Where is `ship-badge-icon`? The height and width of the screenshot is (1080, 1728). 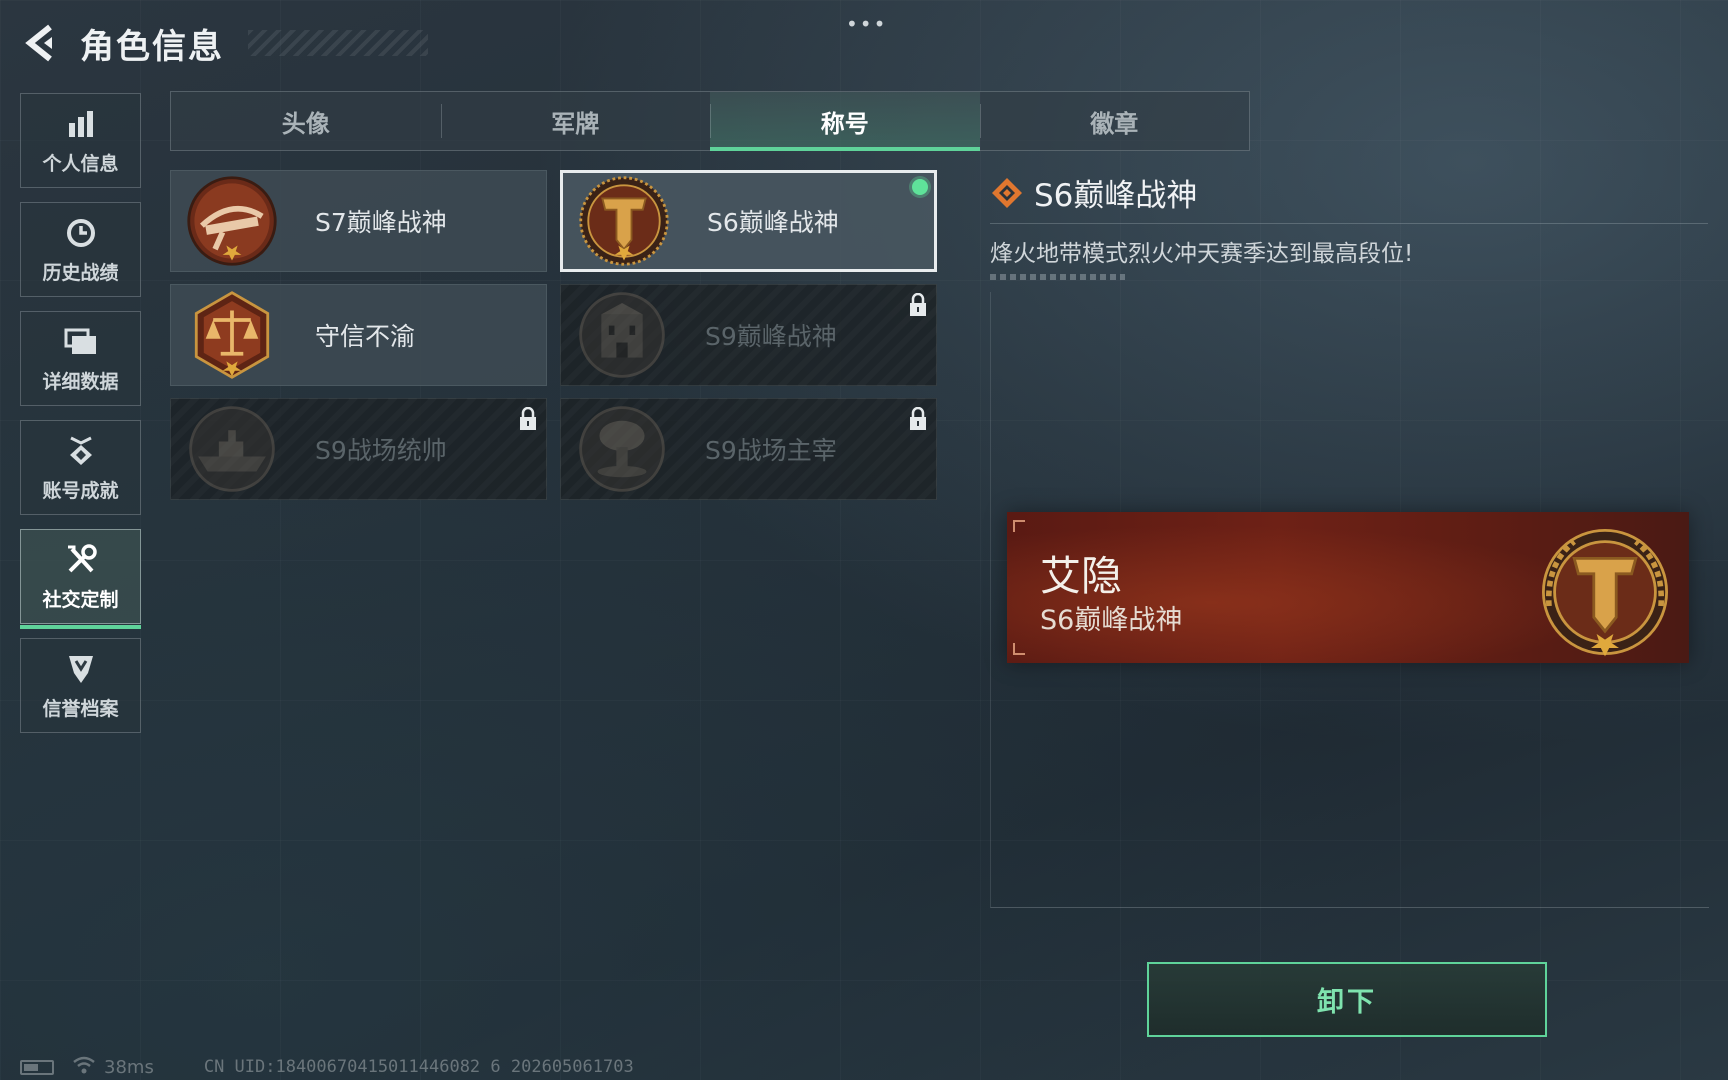 ship-badge-icon is located at coordinates (232, 449).